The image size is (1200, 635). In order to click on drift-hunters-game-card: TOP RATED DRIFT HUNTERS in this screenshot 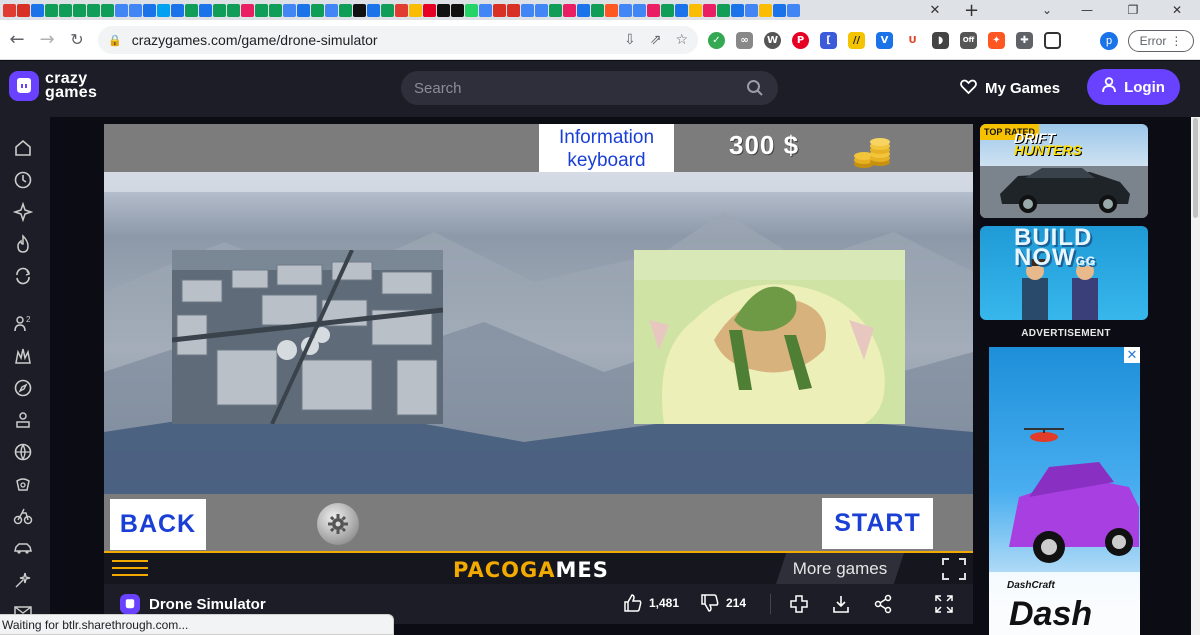, I will do `click(1064, 171)`.